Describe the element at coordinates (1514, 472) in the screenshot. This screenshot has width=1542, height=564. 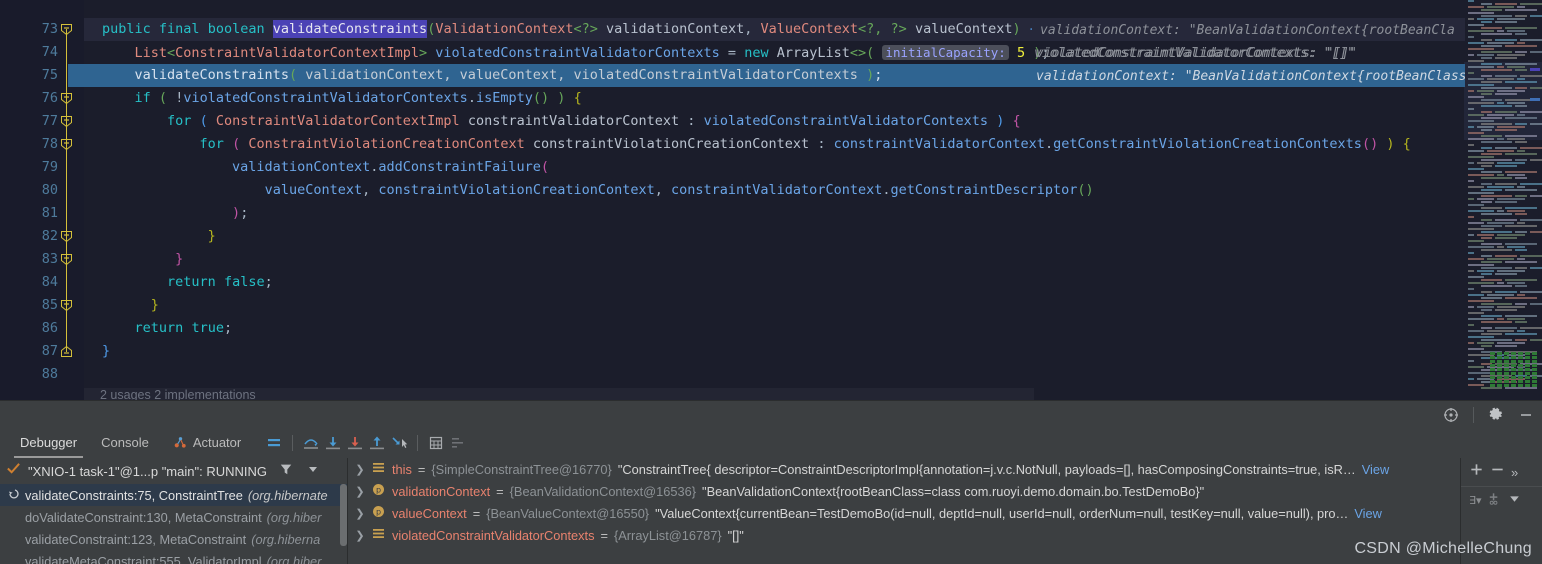
I see `chevron-double-right-icon: »` at that location.